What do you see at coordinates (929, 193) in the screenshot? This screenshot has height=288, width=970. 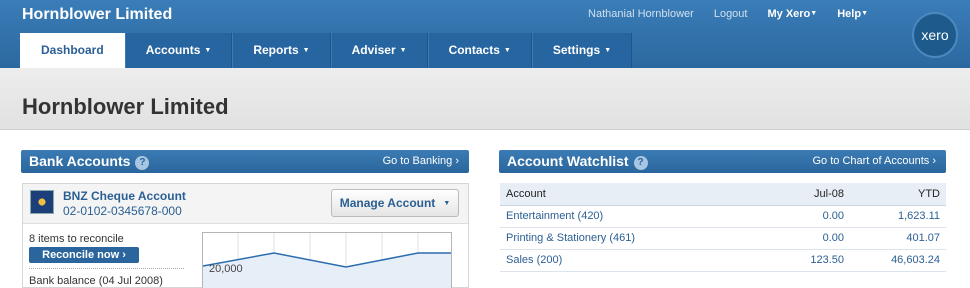 I see `column-header-ytd: YTD` at bounding box center [929, 193].